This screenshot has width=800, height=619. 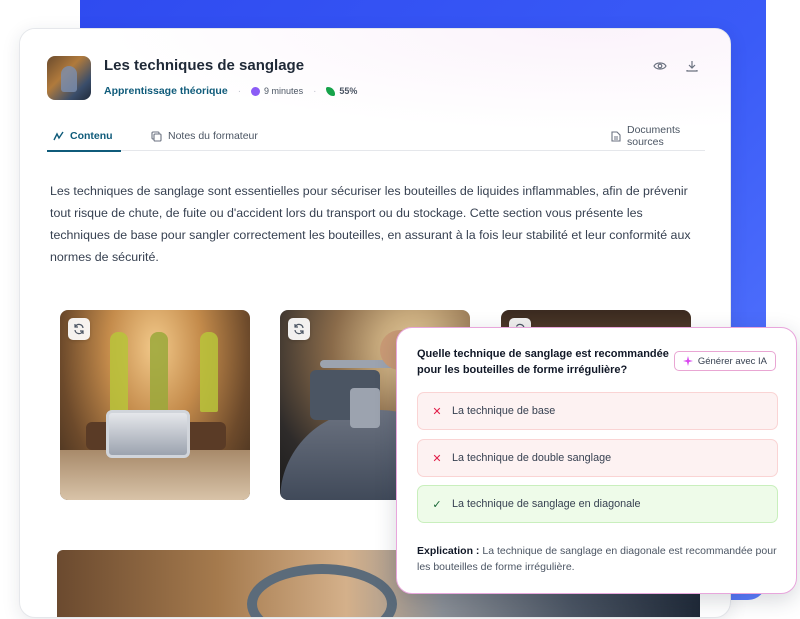 What do you see at coordinates (58, 136) in the screenshot?
I see `content-icon` at bounding box center [58, 136].